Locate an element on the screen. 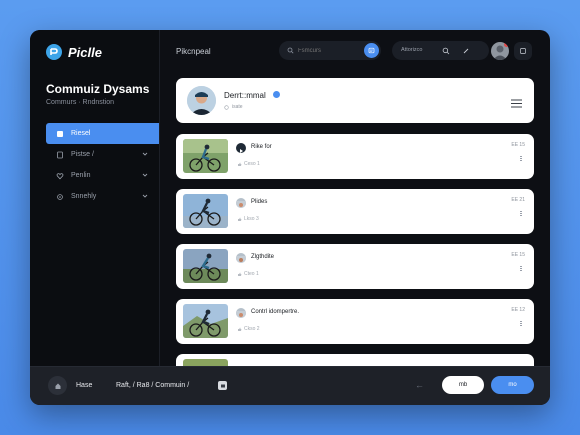 The width and height of the screenshot is (580, 435). logo: Piclle is located at coordinates (74, 52).